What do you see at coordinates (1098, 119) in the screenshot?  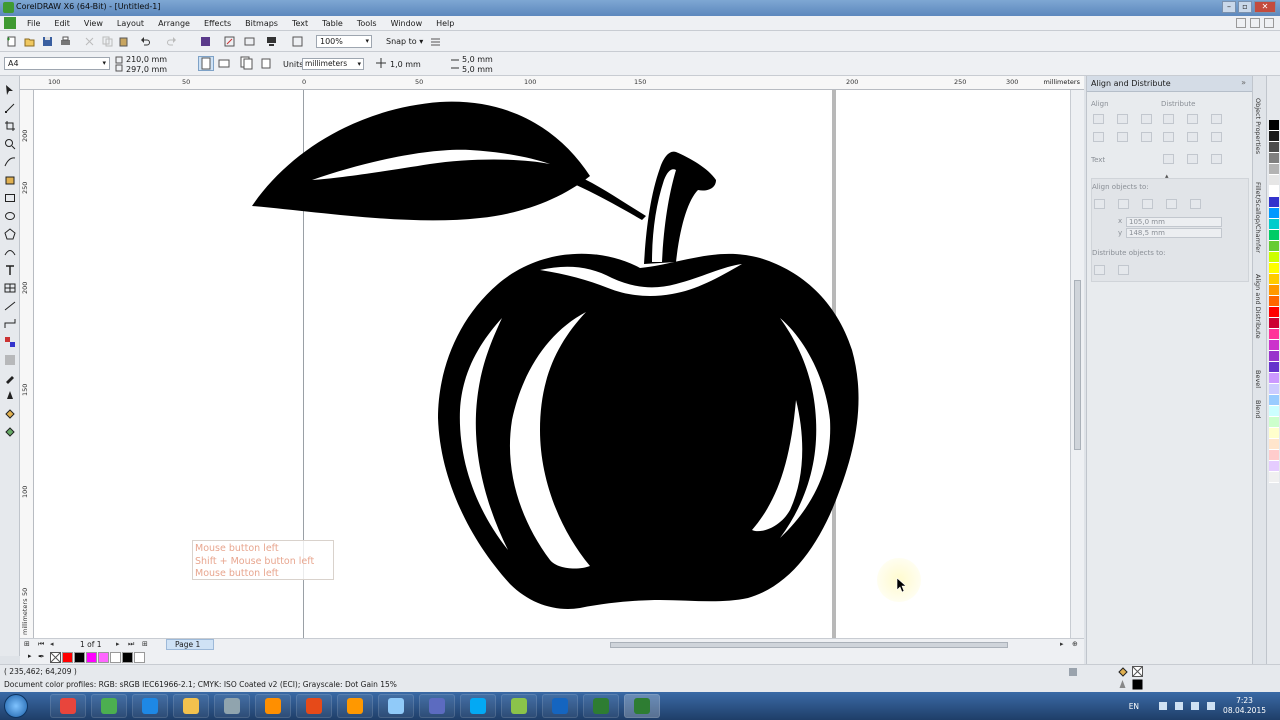 I see `align-left-icon` at bounding box center [1098, 119].